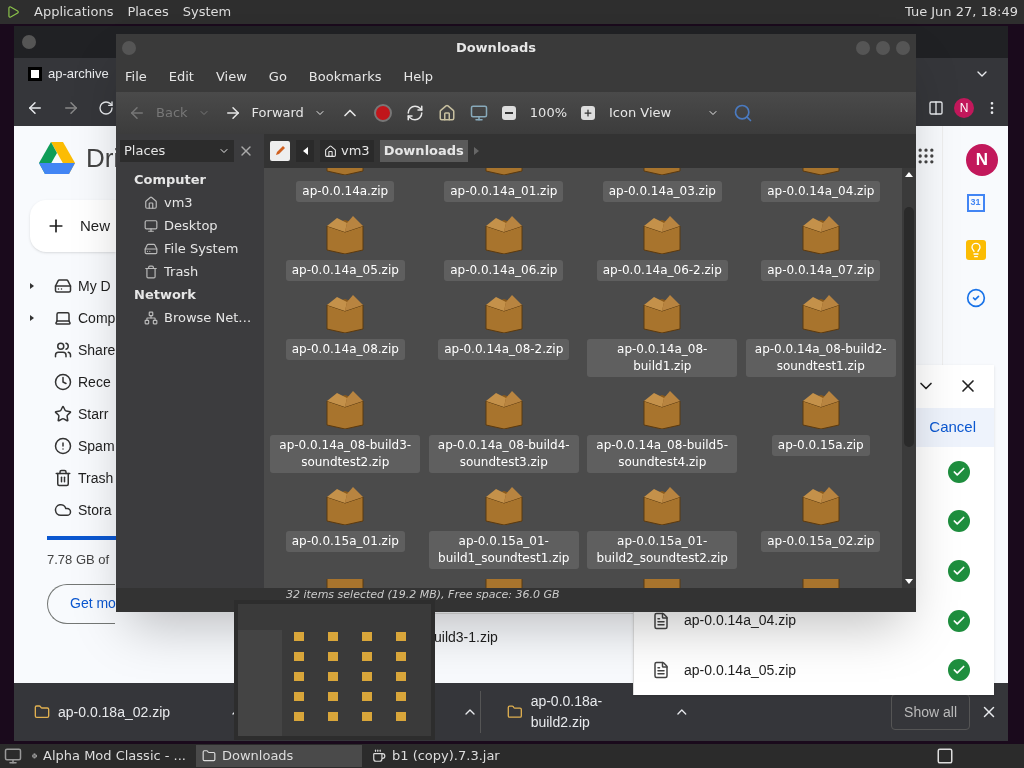 This screenshot has height=768, width=1024. Describe the element at coordinates (73, 226) in the screenshot. I see `new-button: New` at that location.